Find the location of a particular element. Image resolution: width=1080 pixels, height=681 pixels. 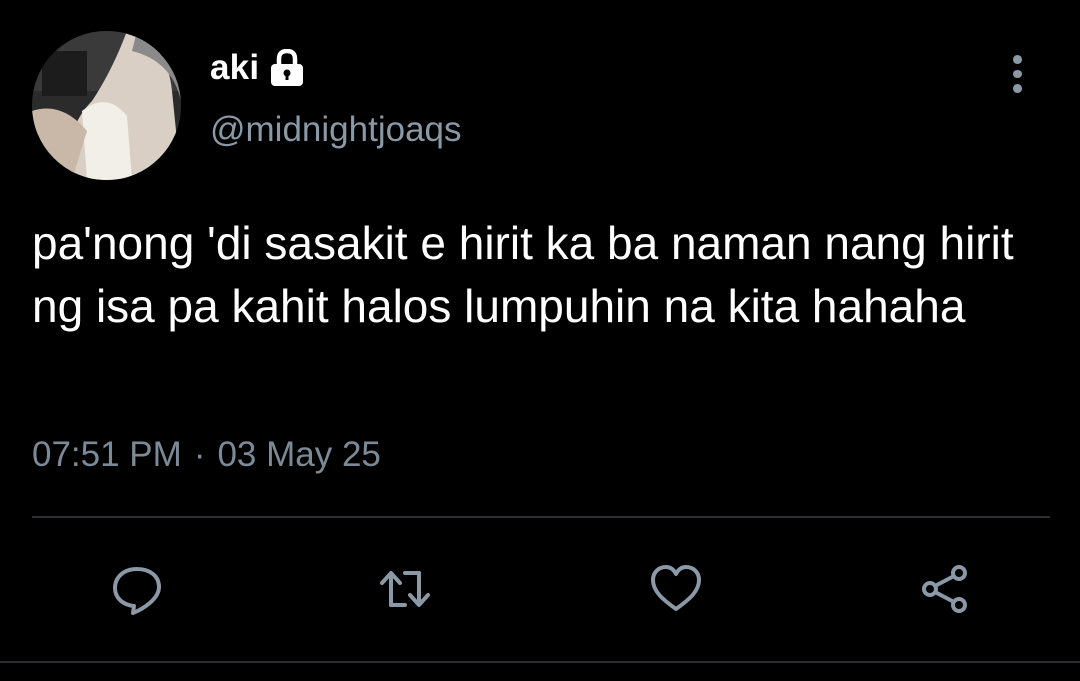

name-row: aki is located at coordinates (258, 68).